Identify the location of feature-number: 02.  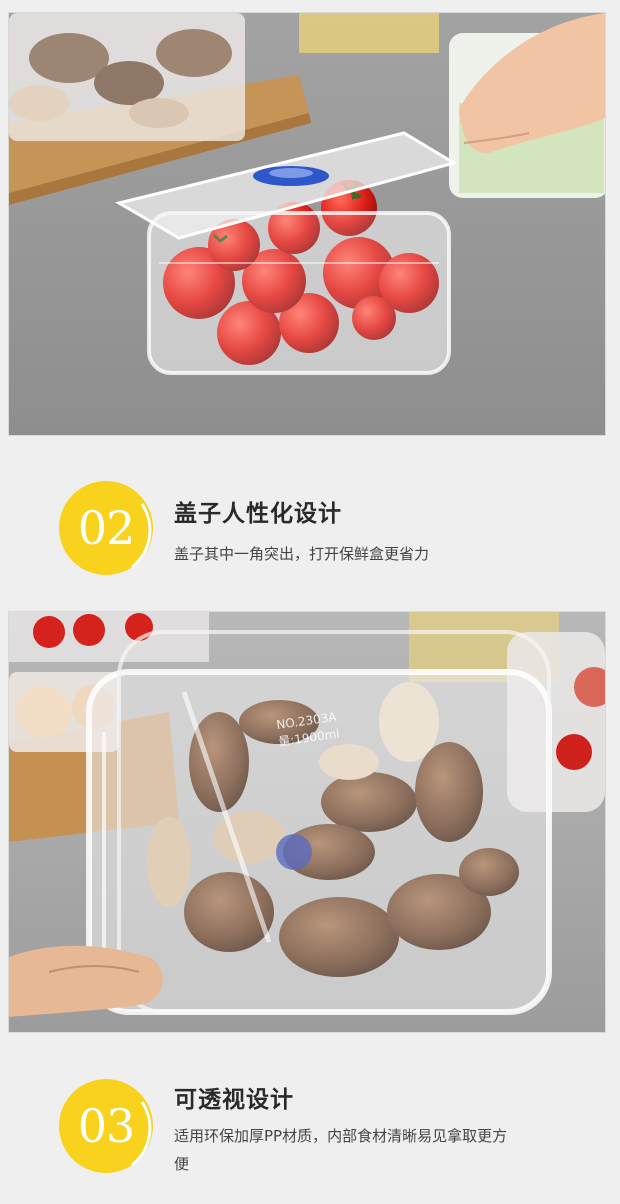
(106, 528).